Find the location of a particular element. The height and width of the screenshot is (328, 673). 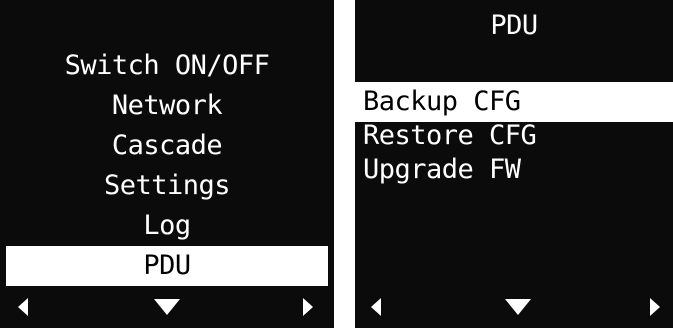

menu-item-switch-onoff: Switch ON/OFF is located at coordinates (167, 66).